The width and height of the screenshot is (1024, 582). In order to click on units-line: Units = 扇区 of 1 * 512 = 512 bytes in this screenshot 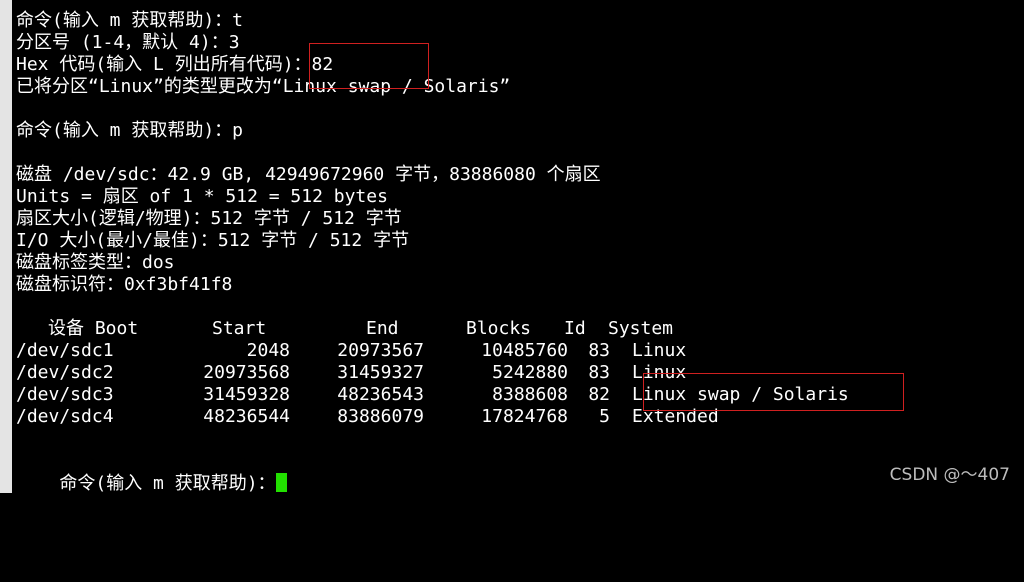, I will do `click(202, 196)`.